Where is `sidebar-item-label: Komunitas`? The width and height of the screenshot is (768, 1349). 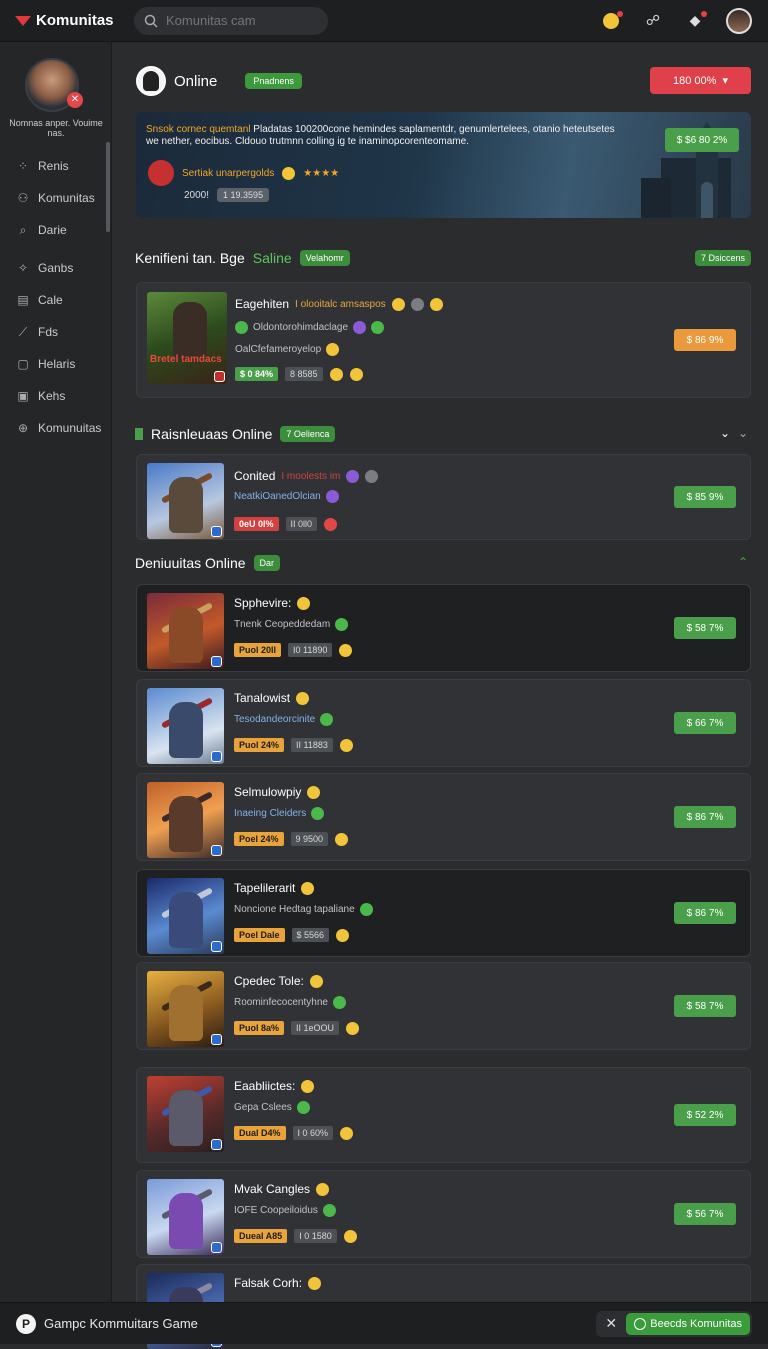
sidebar-item-label: Komunitas is located at coordinates (66, 198).